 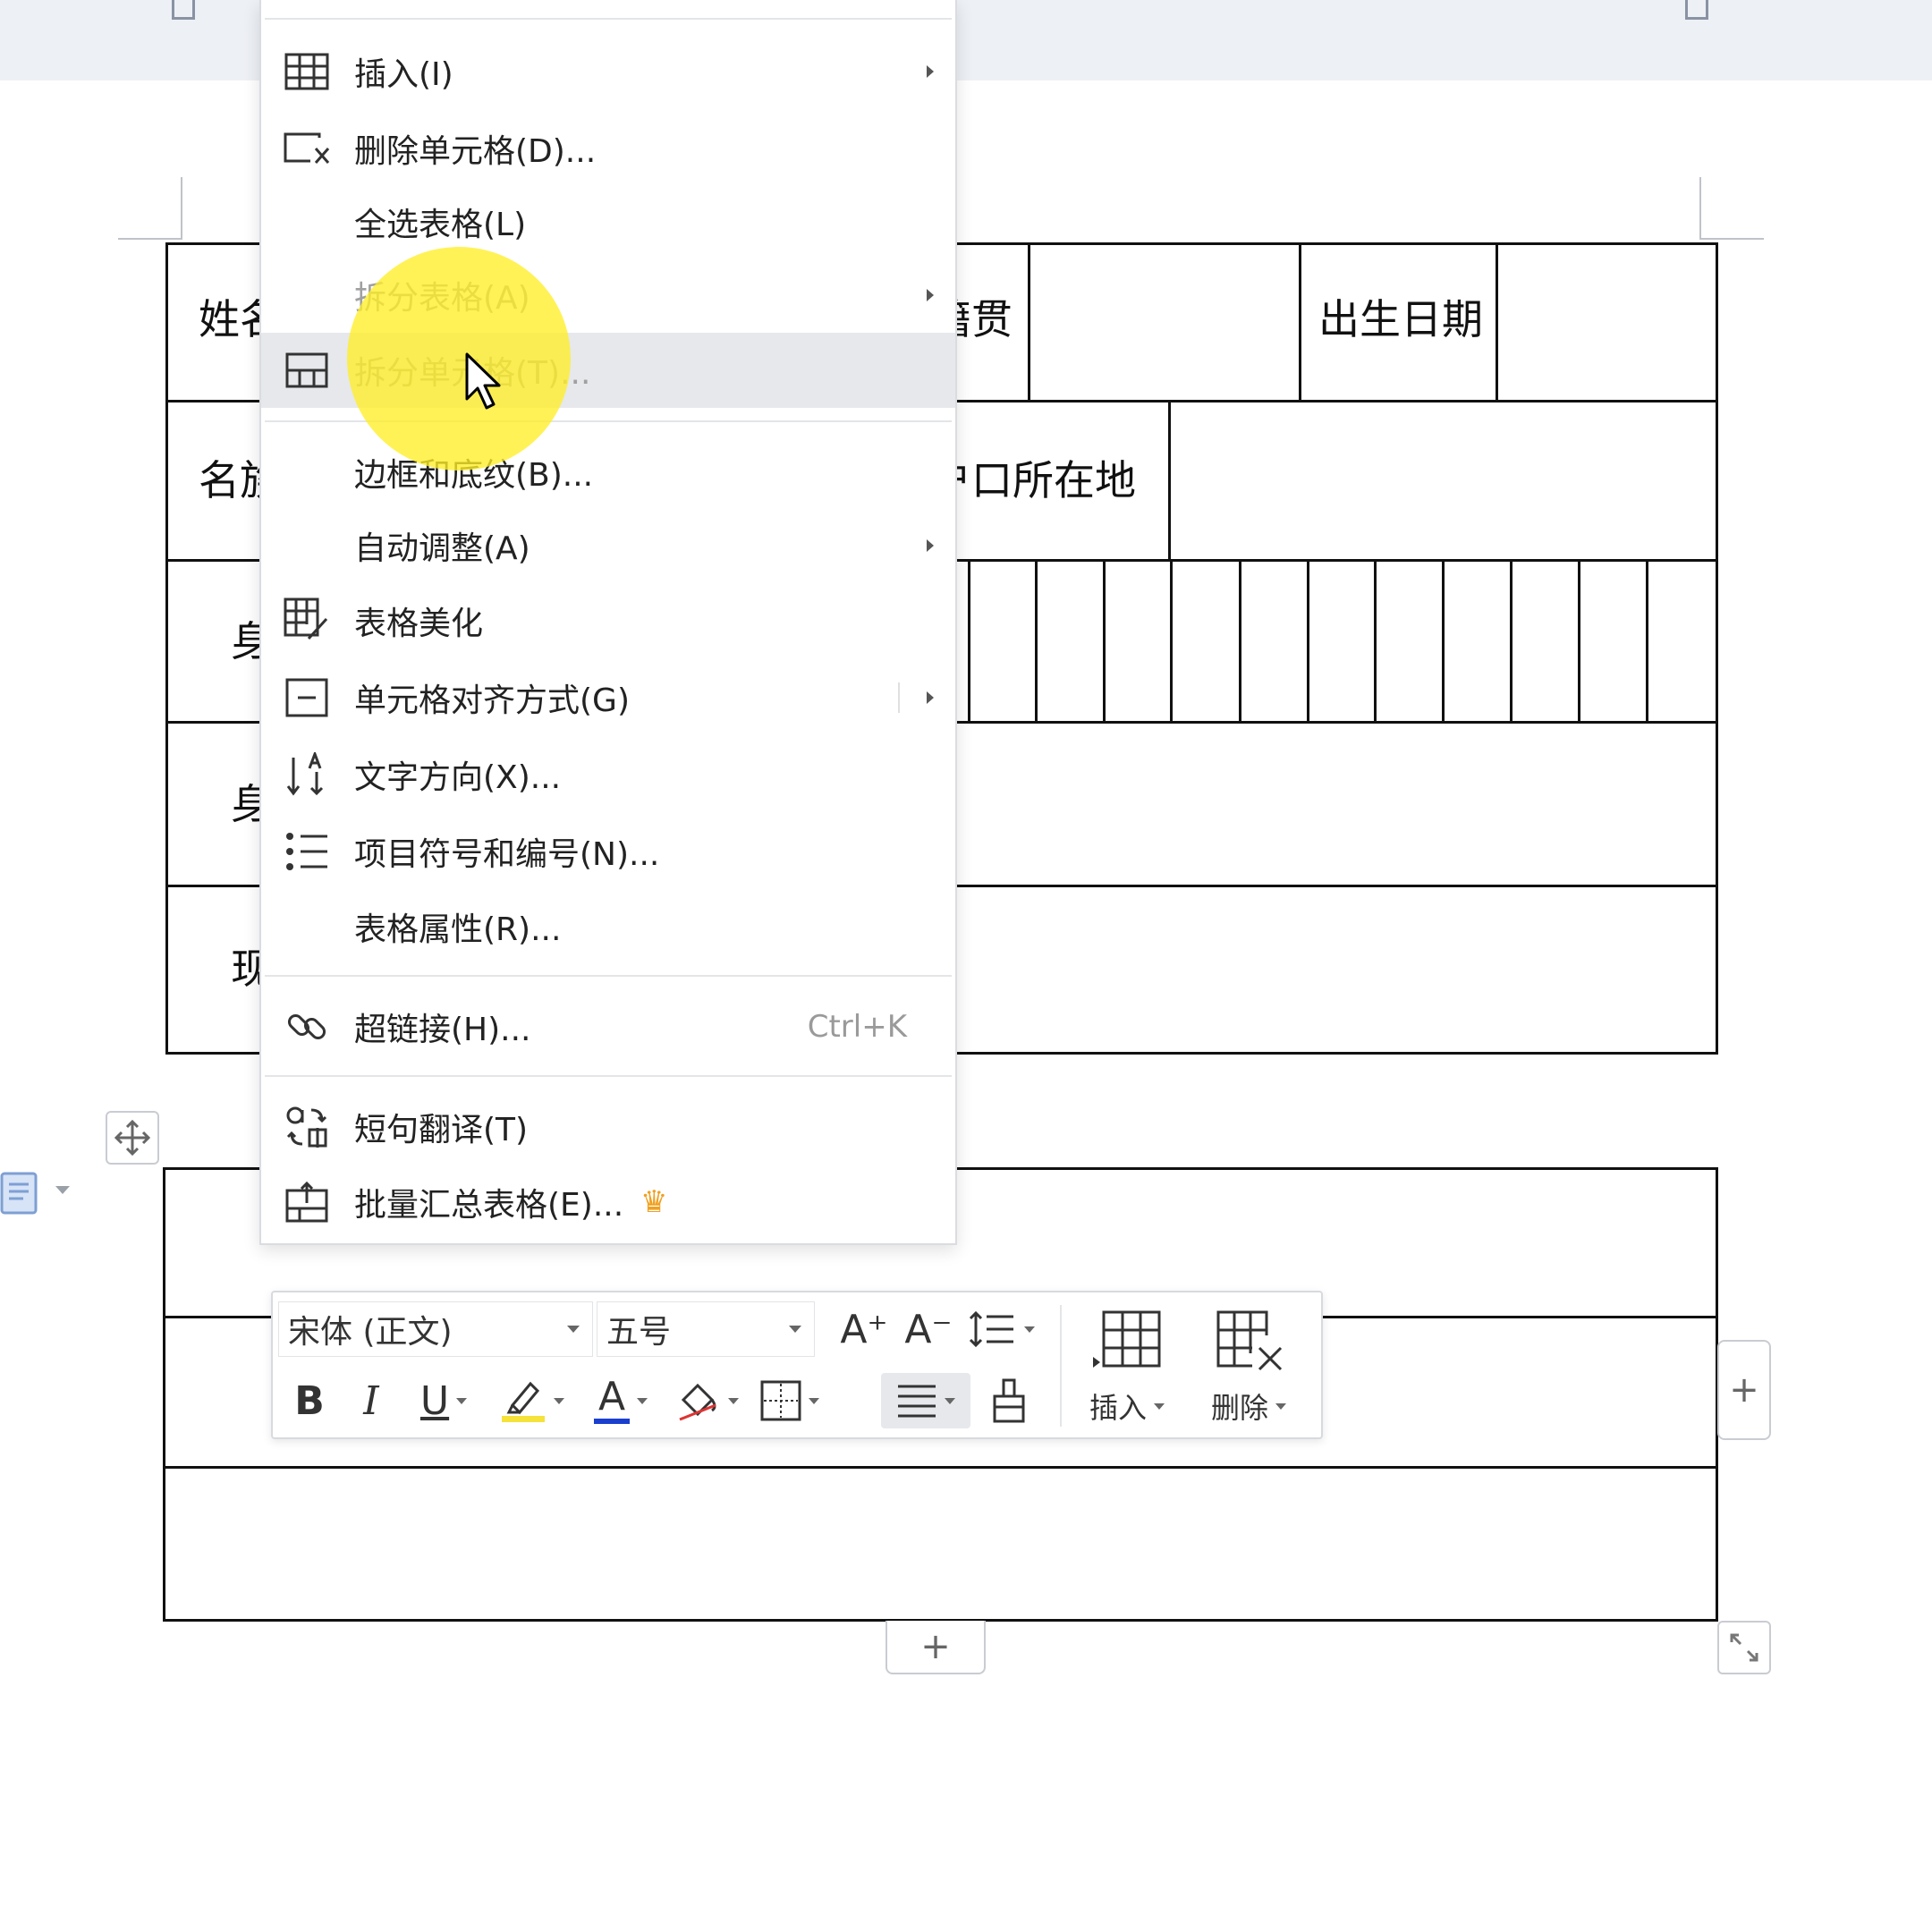 I want to click on table-delete-icon, so click(x=1249, y=1340).